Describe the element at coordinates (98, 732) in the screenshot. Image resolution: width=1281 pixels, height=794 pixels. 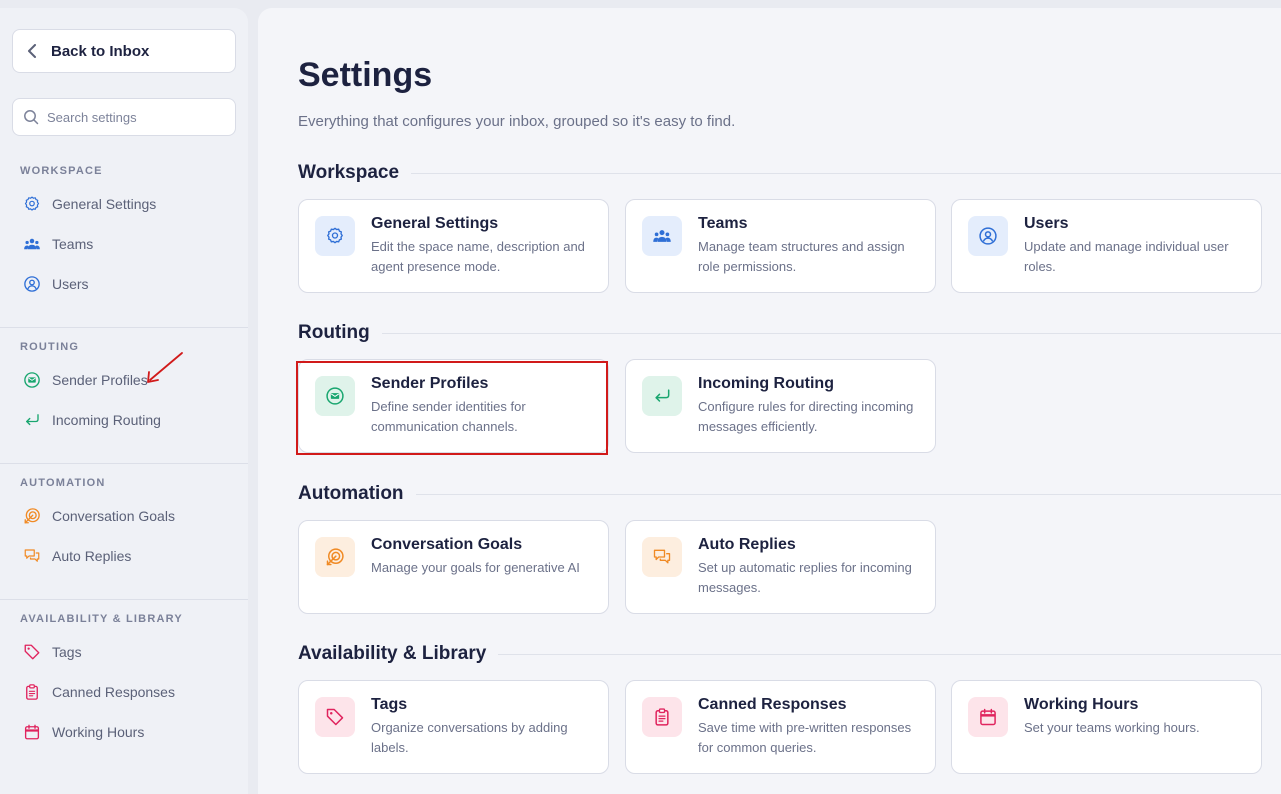
I see `sidebar-item-label: Working Hours` at that location.